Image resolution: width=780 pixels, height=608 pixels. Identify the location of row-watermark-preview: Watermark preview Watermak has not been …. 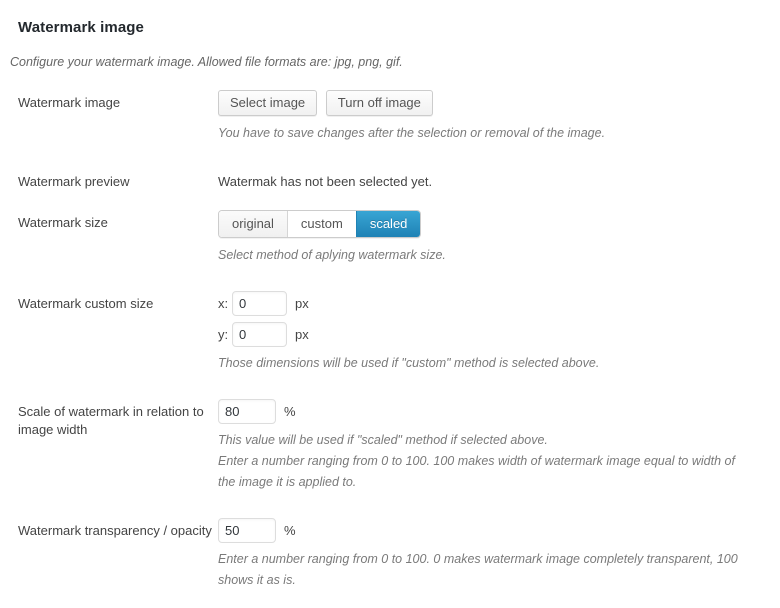
(390, 179).